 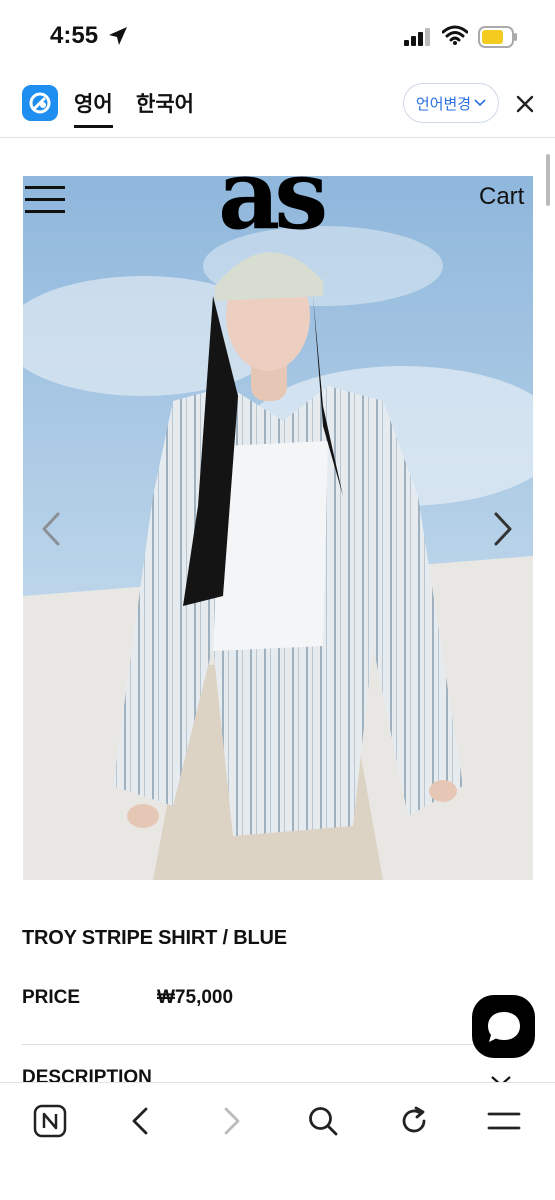 What do you see at coordinates (548, 180) in the screenshot?
I see `scroll-indicator` at bounding box center [548, 180].